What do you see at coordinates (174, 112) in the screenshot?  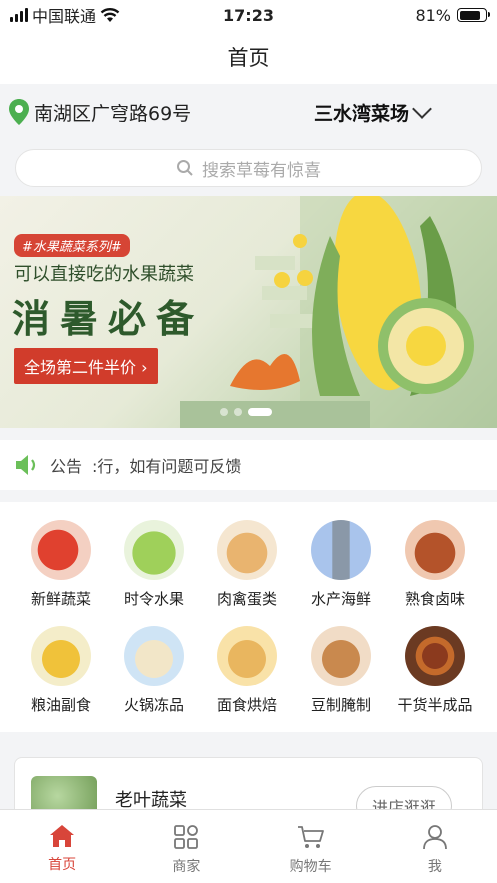 I see `delivery-address: 南湖区广穹路69号` at bounding box center [174, 112].